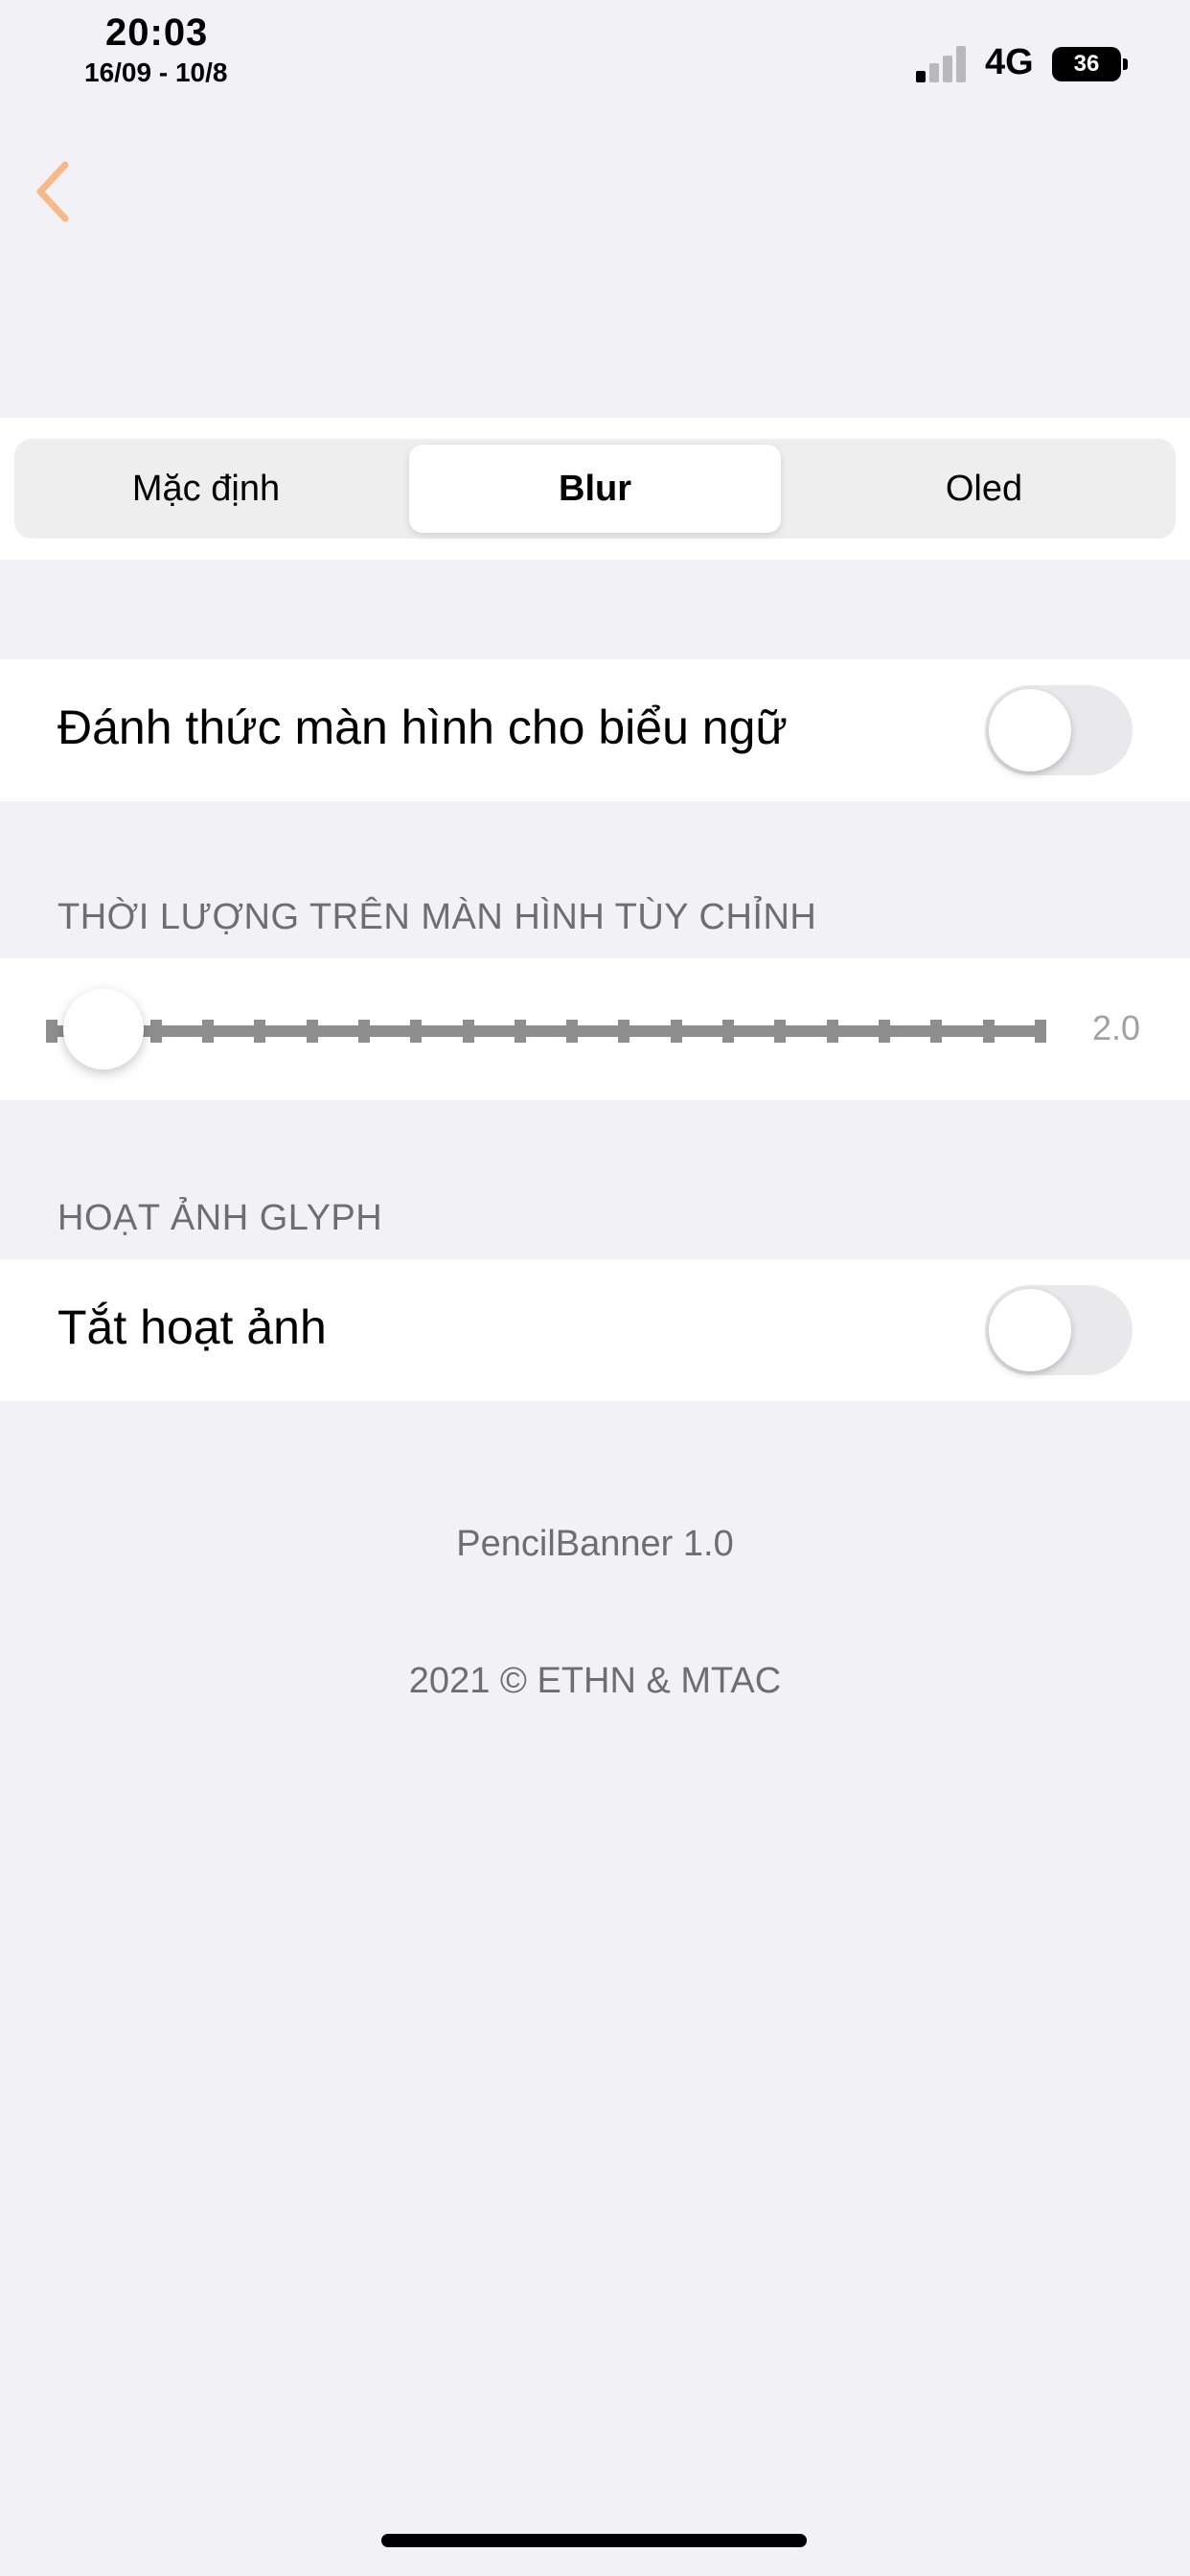 The image size is (1190, 2576). Describe the element at coordinates (943, 63) in the screenshot. I see `cellular-signal-icon` at that location.